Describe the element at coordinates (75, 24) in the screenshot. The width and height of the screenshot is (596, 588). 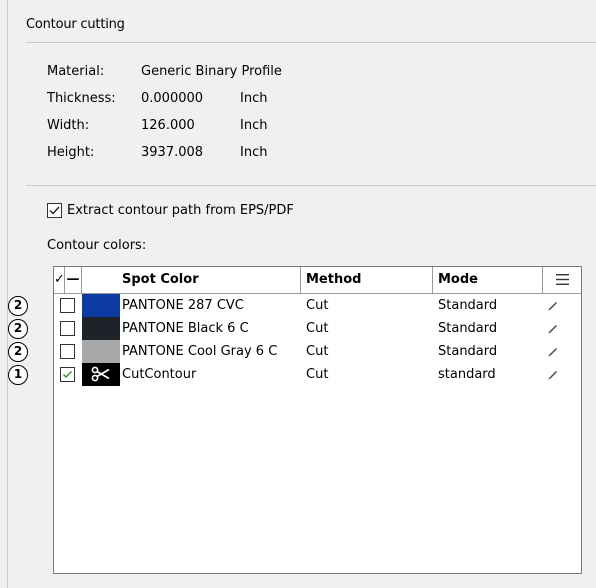
I see `section-title: Contour cutting` at that location.